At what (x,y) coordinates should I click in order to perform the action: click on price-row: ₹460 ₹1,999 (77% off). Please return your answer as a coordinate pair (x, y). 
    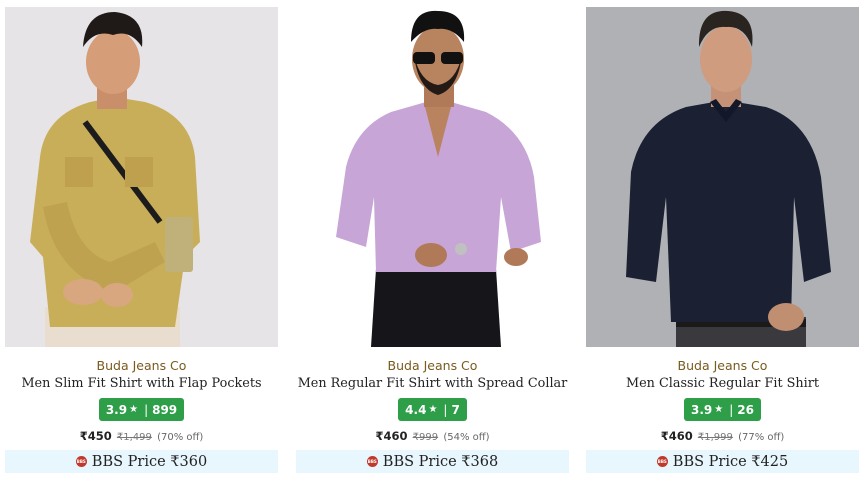
    Looking at the image, I should click on (722, 436).